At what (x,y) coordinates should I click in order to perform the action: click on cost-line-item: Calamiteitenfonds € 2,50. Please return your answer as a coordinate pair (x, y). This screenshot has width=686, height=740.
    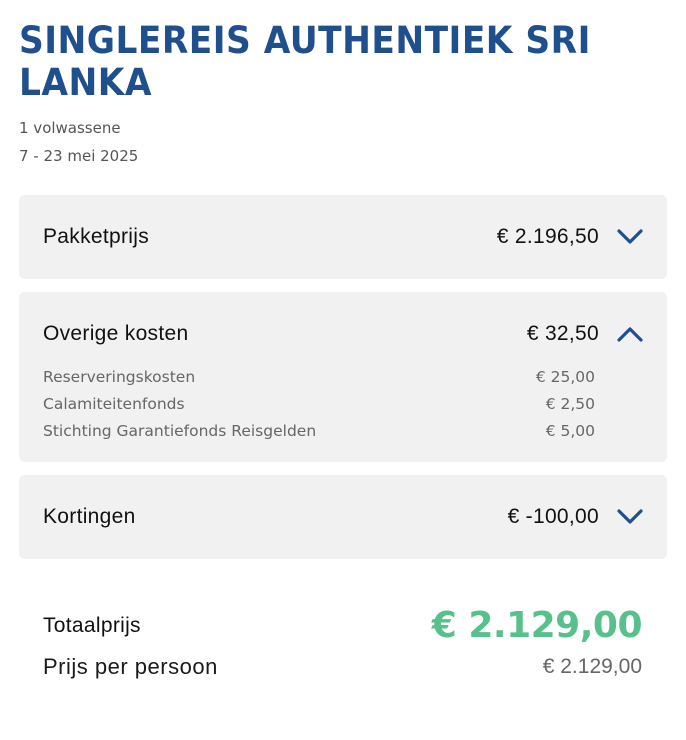
    Looking at the image, I should click on (319, 404).